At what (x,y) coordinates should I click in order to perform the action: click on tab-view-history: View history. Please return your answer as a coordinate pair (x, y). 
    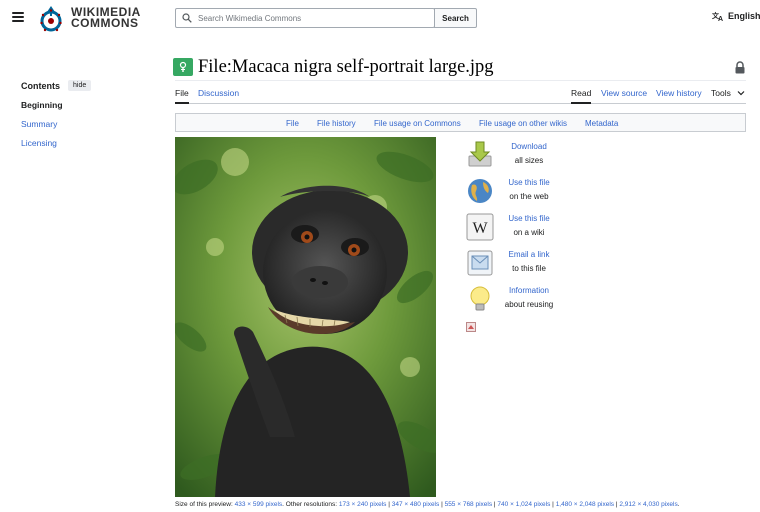
    Looking at the image, I should click on (679, 93).